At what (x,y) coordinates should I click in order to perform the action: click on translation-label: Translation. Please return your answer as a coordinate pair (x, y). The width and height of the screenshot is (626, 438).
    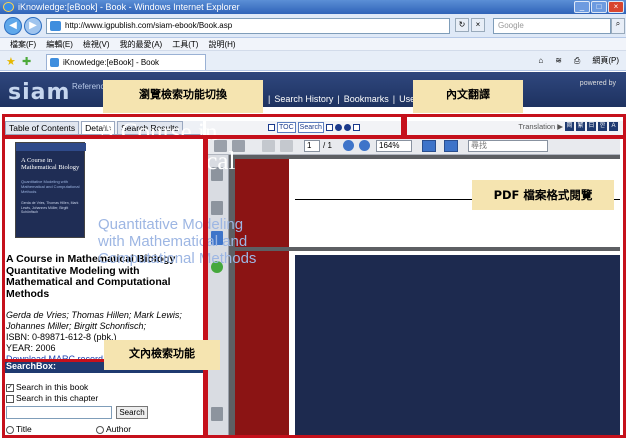
    Looking at the image, I should click on (537, 126).